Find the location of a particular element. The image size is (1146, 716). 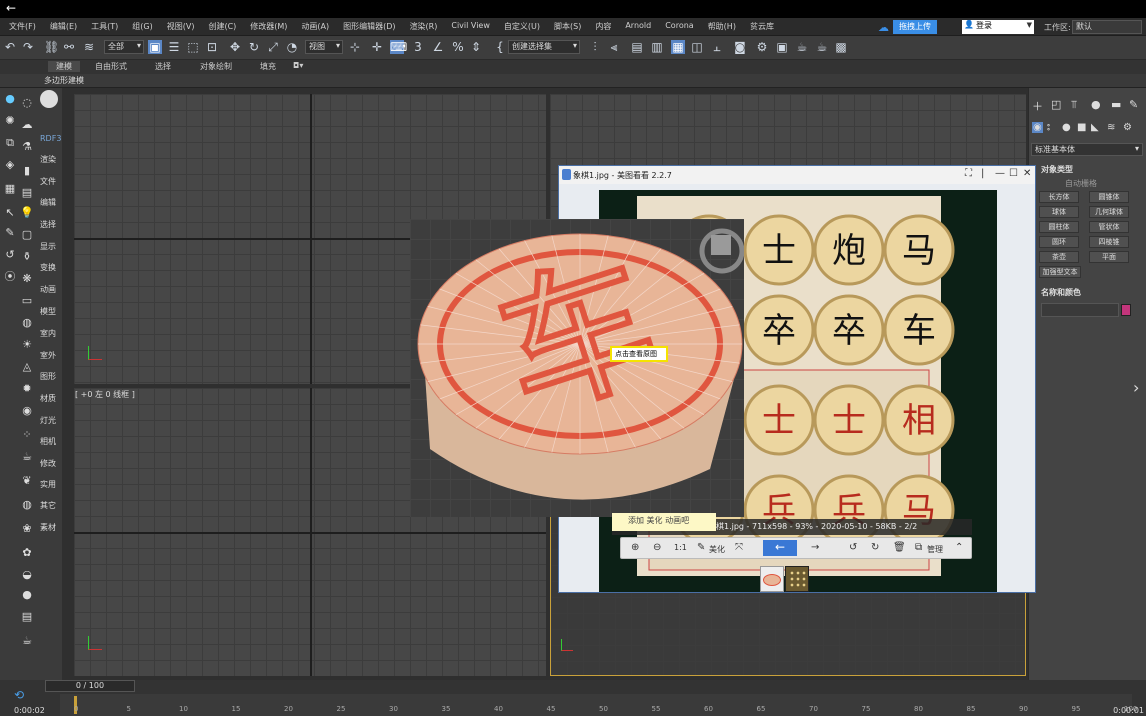

tool-label-animation: 动画 is located at coordinates (48, 289).